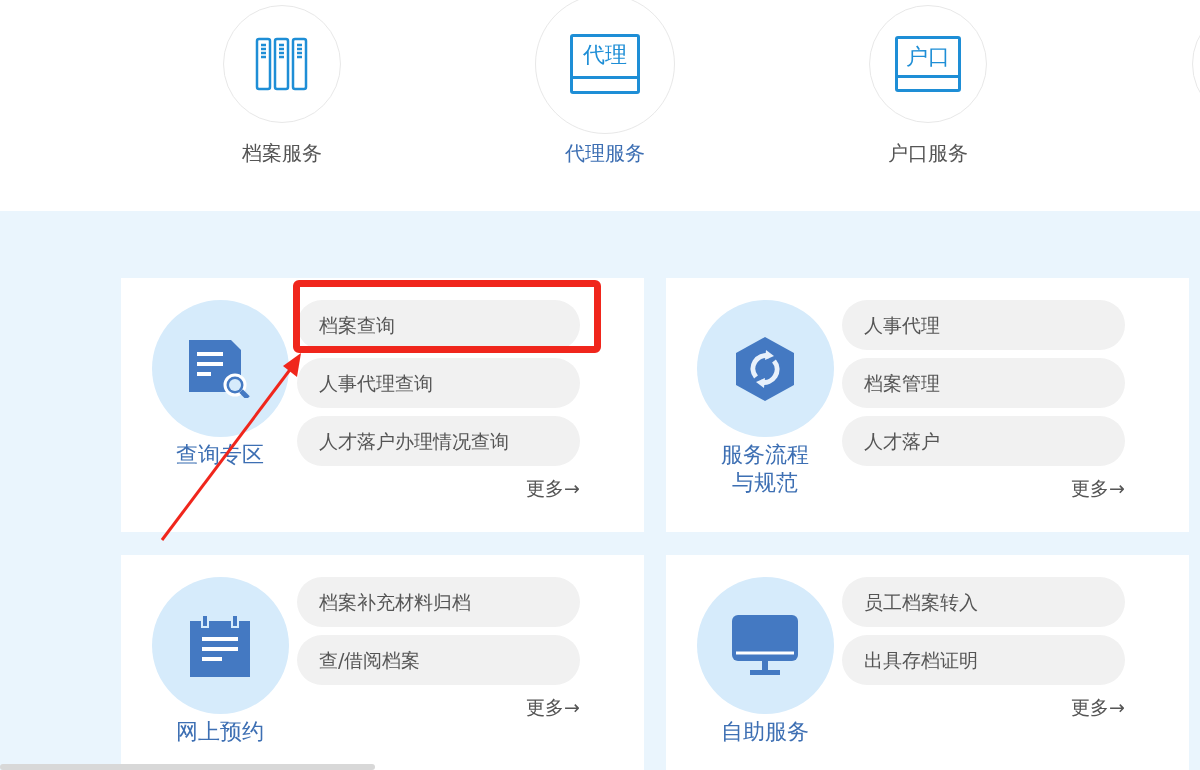 The height and width of the screenshot is (770, 1200). Describe the element at coordinates (927, 57) in the screenshot. I see `badge-text: 户口` at that location.